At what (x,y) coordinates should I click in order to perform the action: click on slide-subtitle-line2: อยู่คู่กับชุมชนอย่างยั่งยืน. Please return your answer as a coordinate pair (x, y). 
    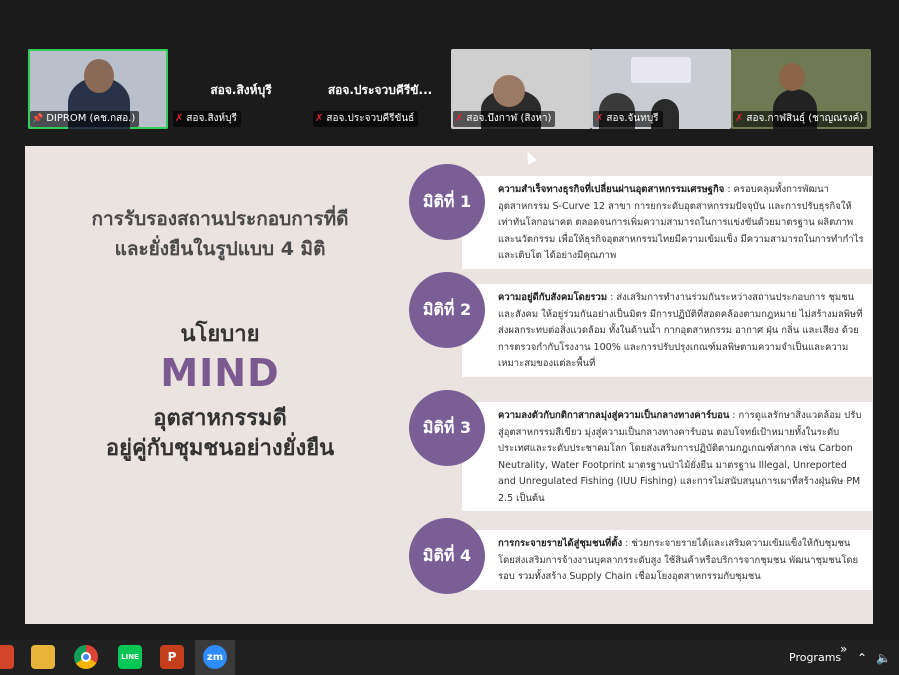
    Looking at the image, I should click on (220, 448).